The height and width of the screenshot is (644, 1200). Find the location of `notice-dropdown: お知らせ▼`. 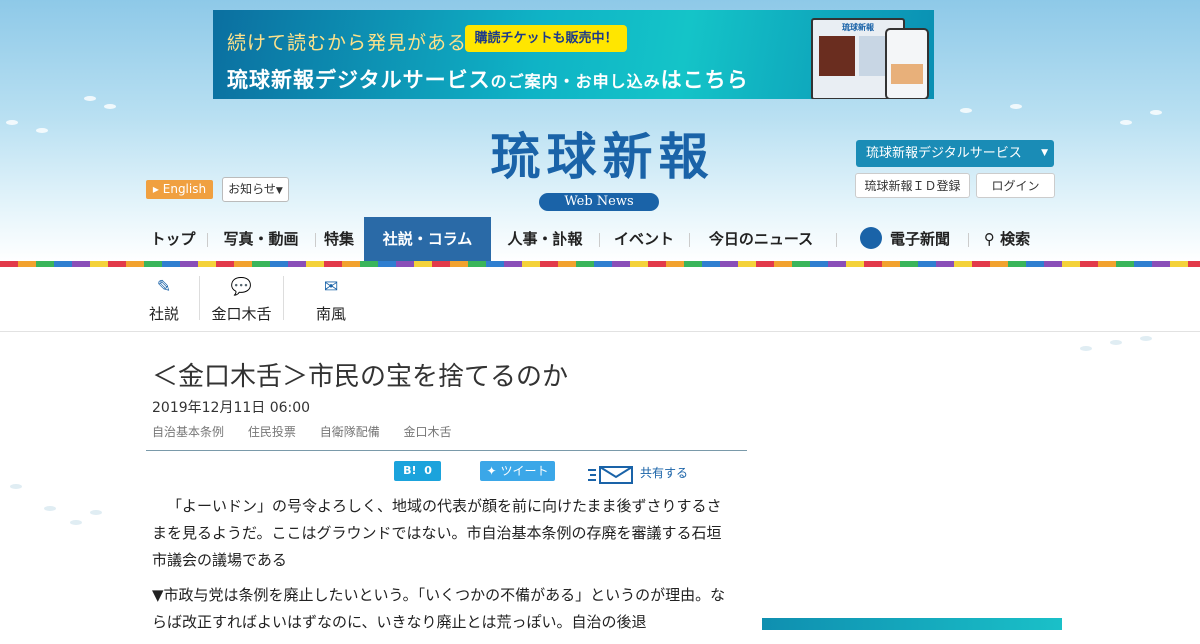

notice-dropdown: お知らせ▼ is located at coordinates (255, 189).